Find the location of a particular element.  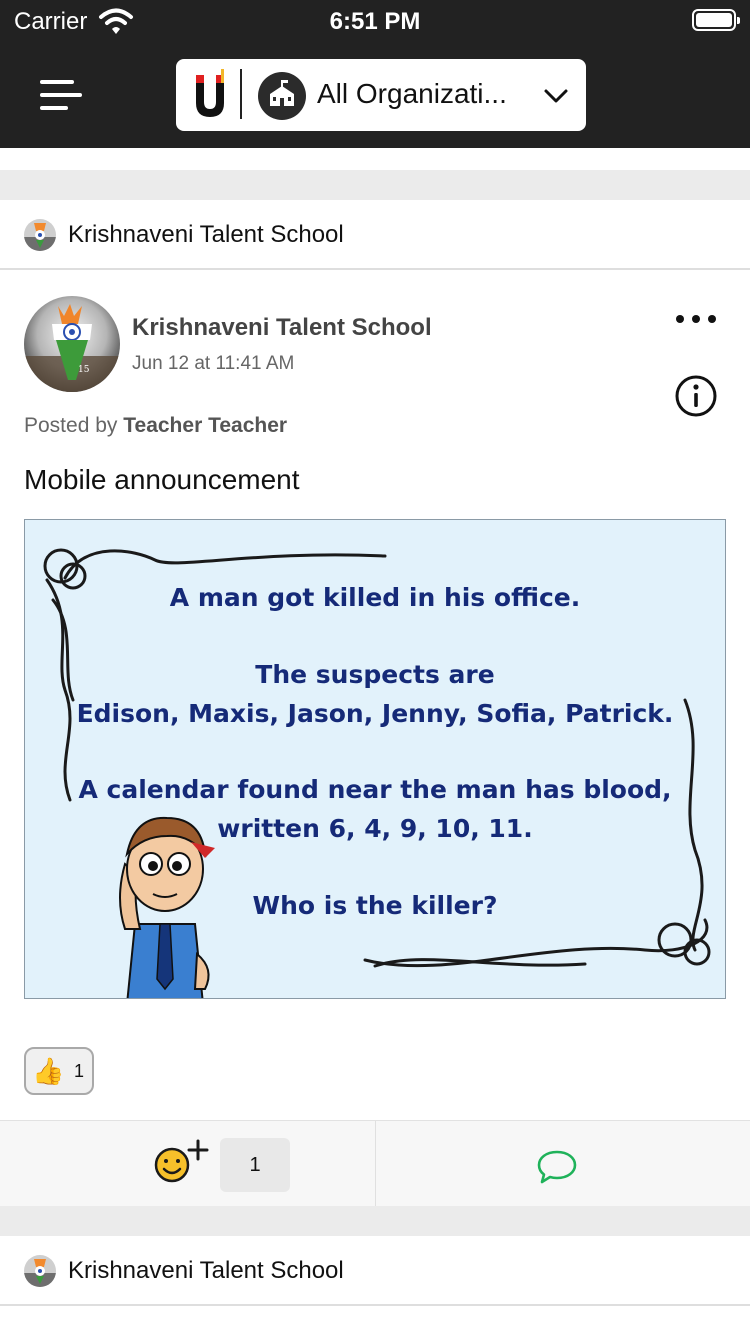

magnet-logo-icon is located at coordinates (210, 93).